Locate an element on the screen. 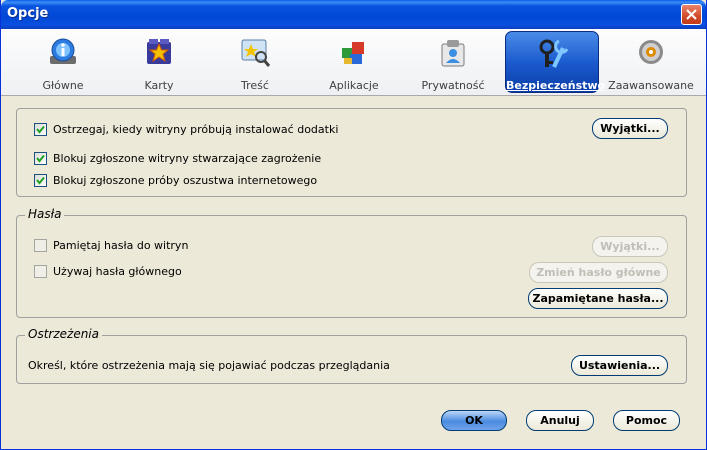 The height and width of the screenshot is (450, 707). tab-tabs: Karty is located at coordinates (159, 62).